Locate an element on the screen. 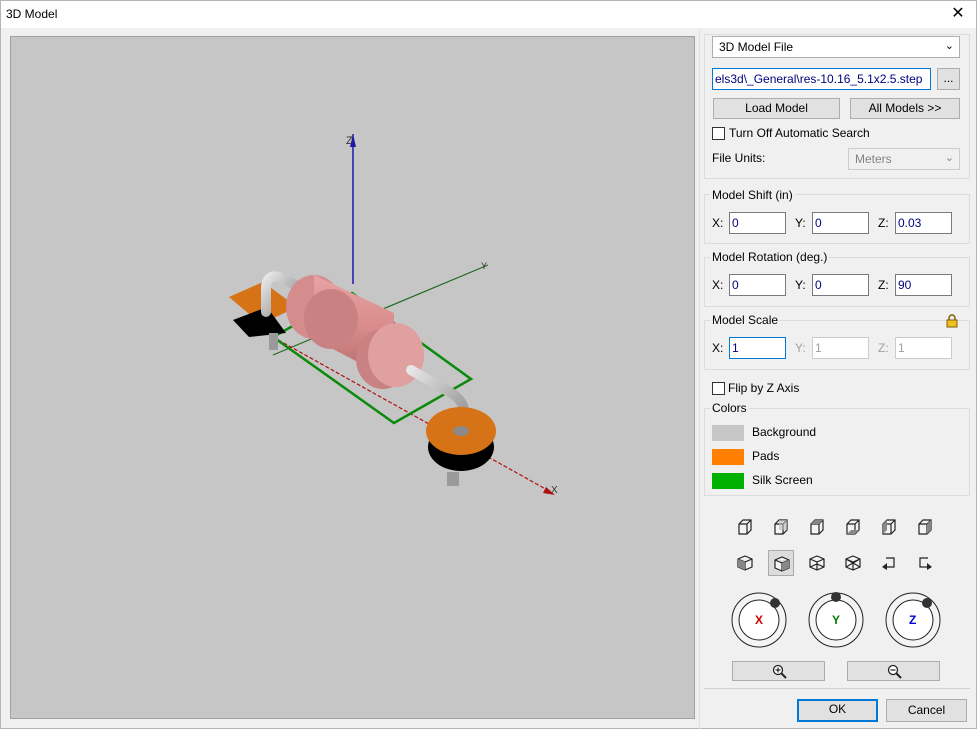 Image resolution: width=977 pixels, height=729 pixels. auto-search-label: Turn Off Automatic Search is located at coordinates (799, 133).